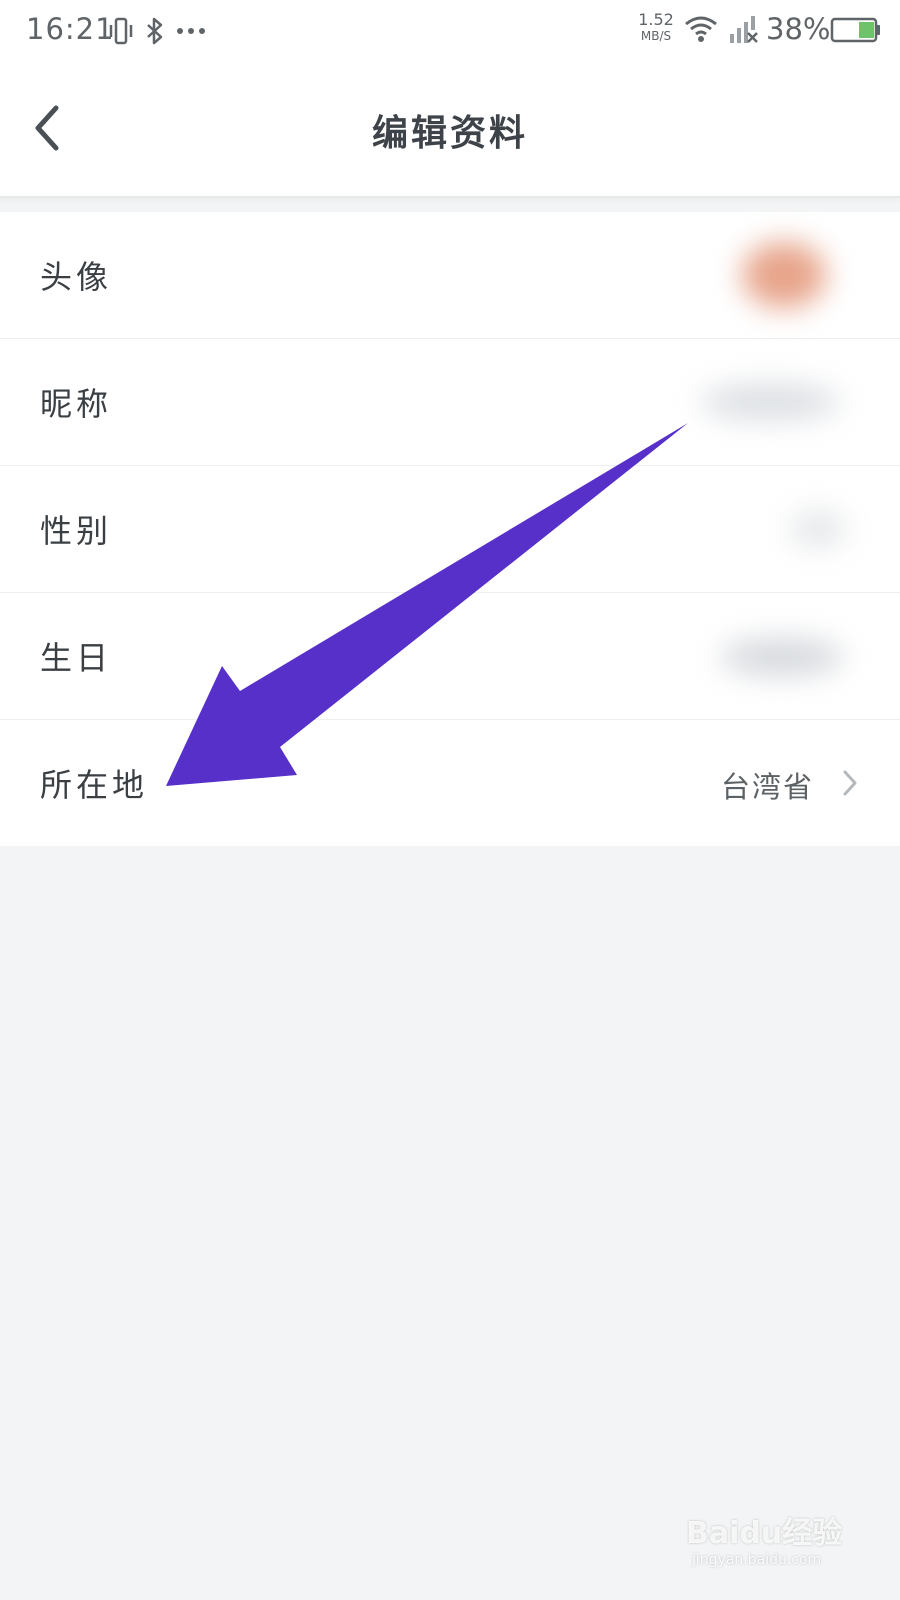  Describe the element at coordinates (121, 31) in the screenshot. I see `vibrate-icon` at that location.